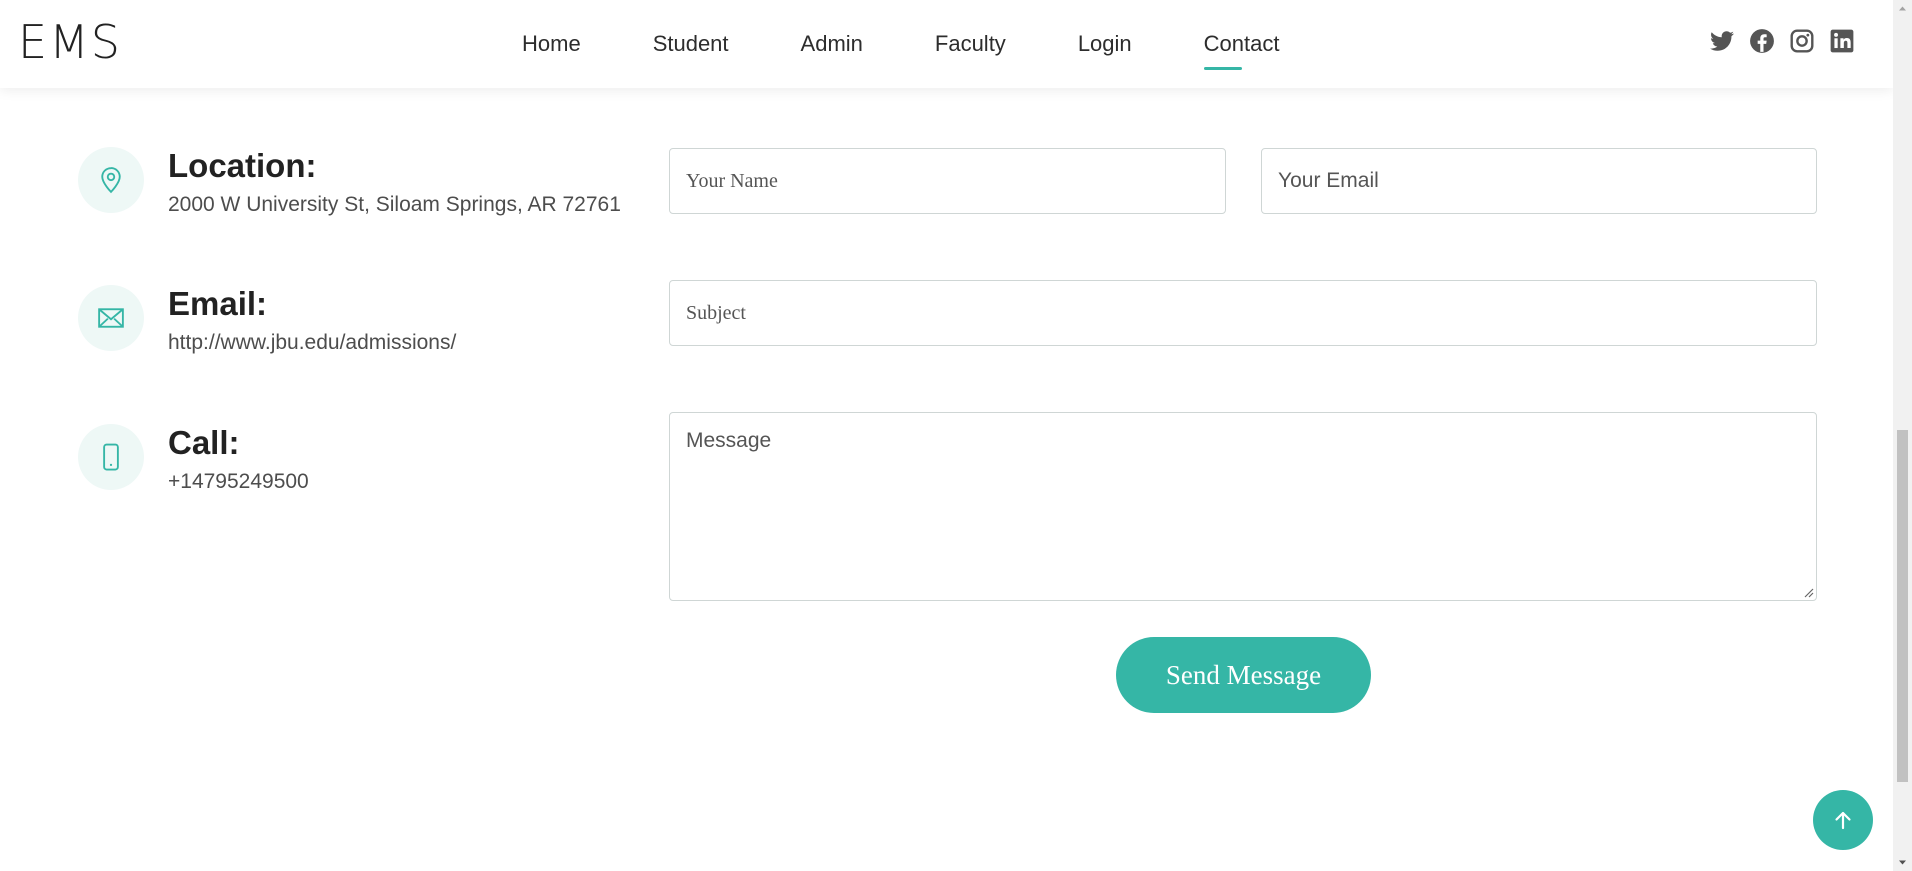 Image resolution: width=1912 pixels, height=871 pixels. I want to click on call-value: +14795249500, so click(238, 482).